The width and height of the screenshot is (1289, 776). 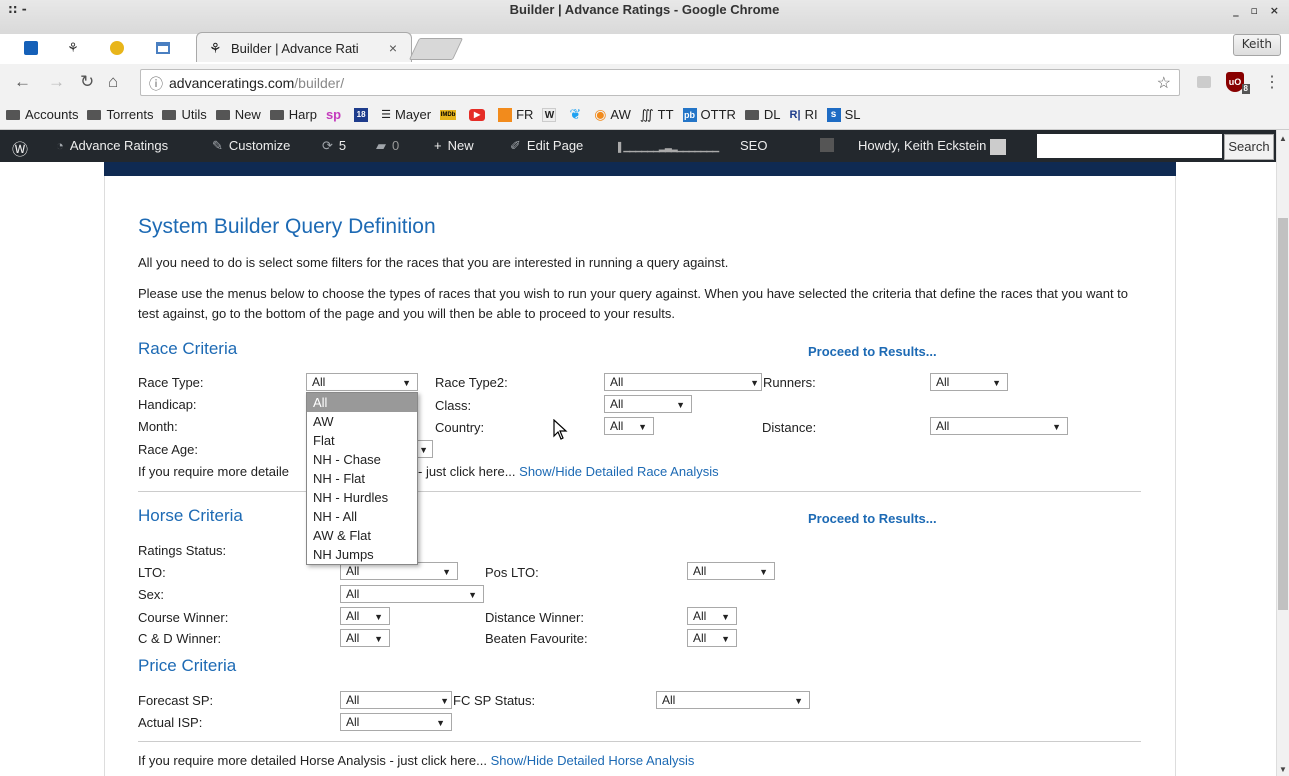 I want to click on horse-analysis-link: Show/Hide Detailed Horse Analysis, so click(x=593, y=760).